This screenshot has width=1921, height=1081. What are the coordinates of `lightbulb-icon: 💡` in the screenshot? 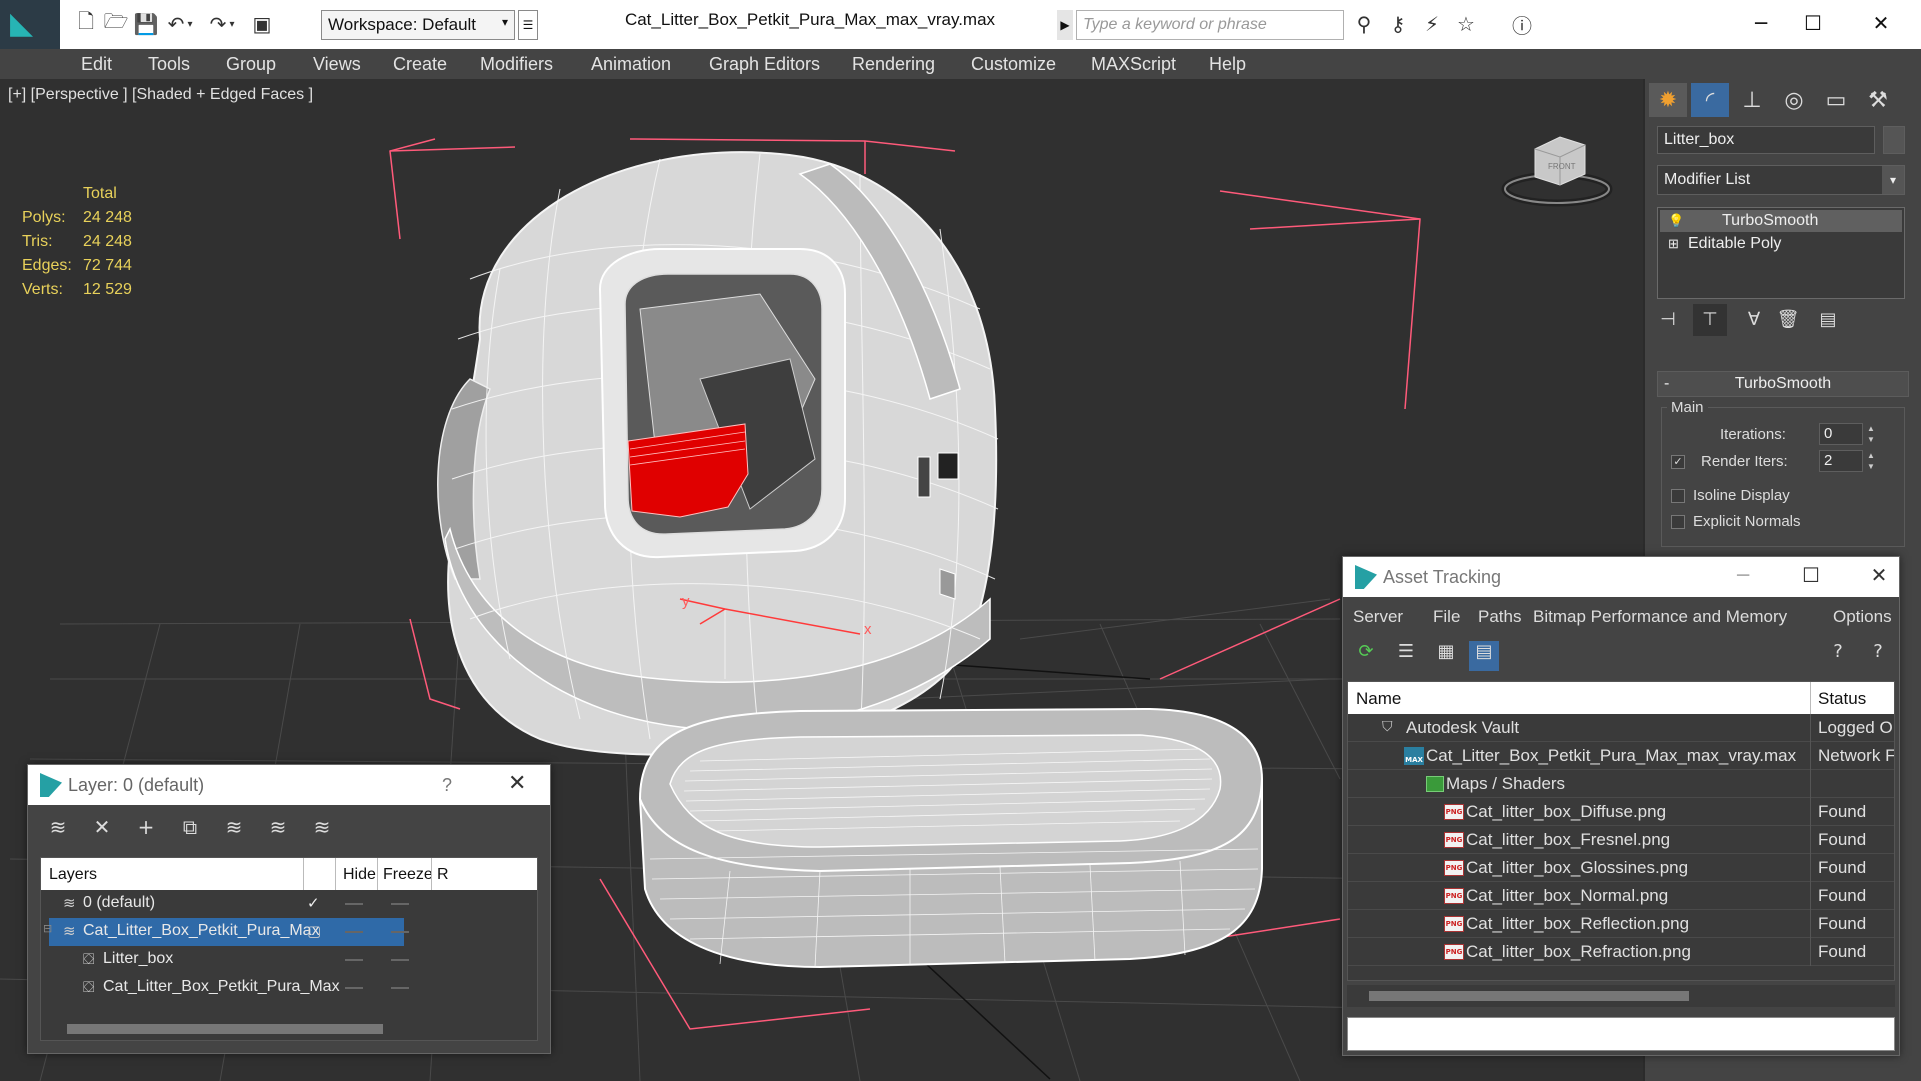 It's located at (1676, 221).